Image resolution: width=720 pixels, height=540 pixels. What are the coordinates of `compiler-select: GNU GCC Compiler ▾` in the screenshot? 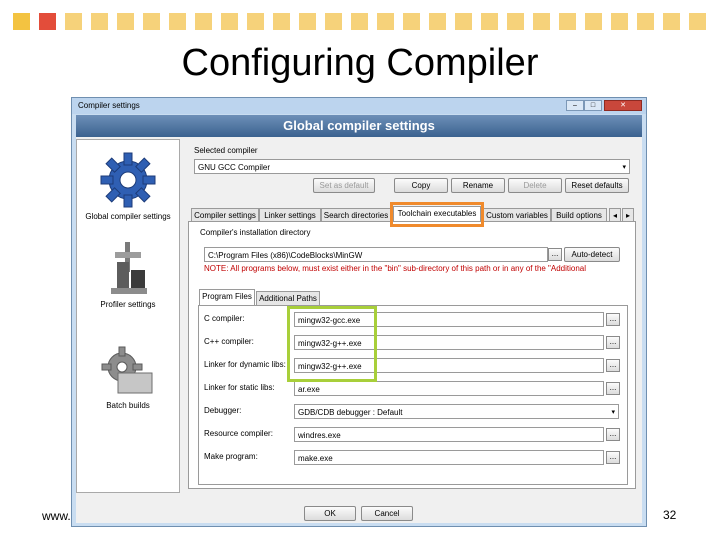 It's located at (412, 166).